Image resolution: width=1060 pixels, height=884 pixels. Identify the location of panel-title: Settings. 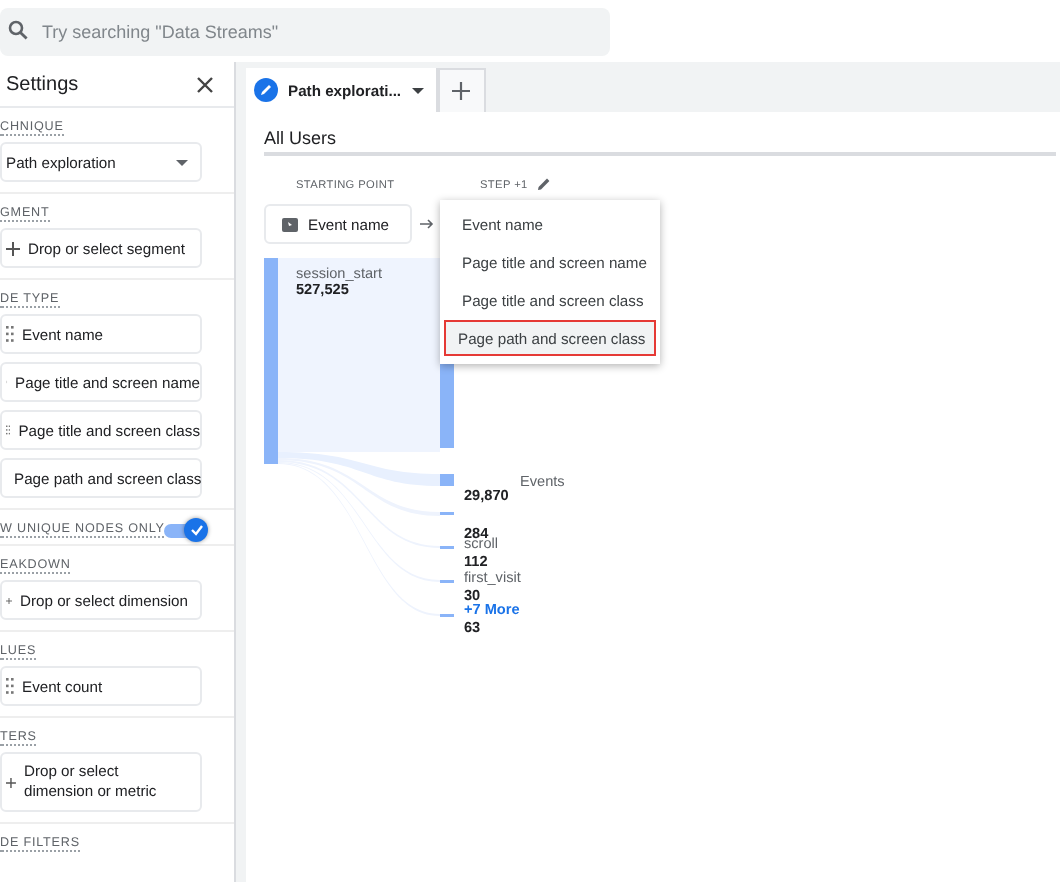
(42, 84).